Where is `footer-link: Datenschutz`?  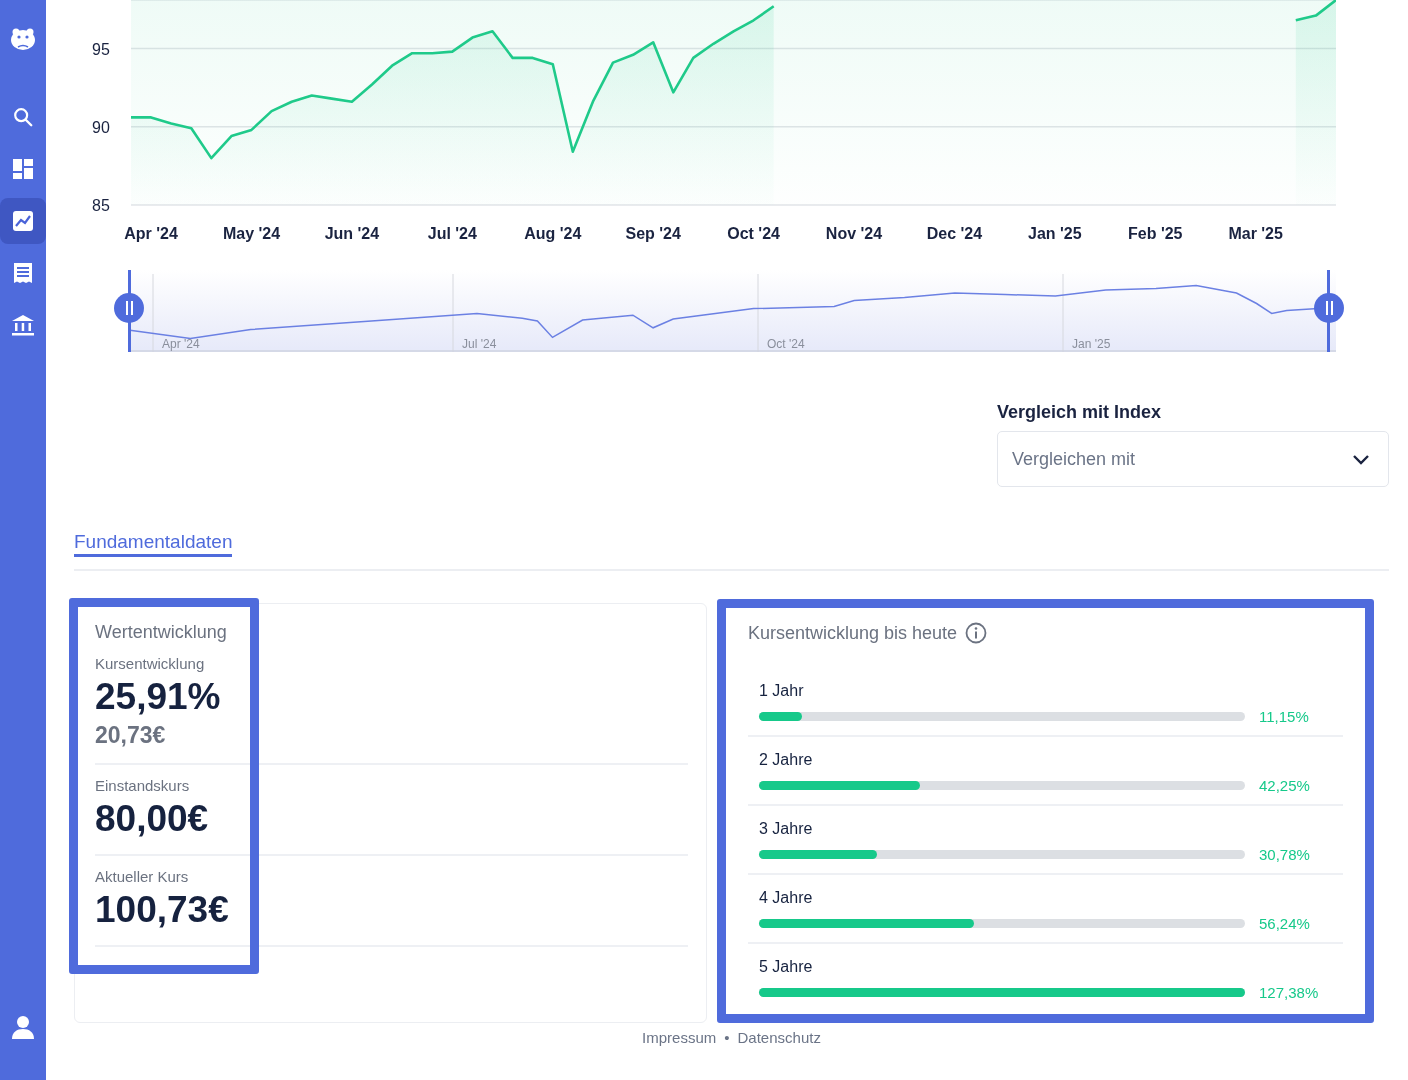
footer-link: Datenschutz is located at coordinates (779, 1037).